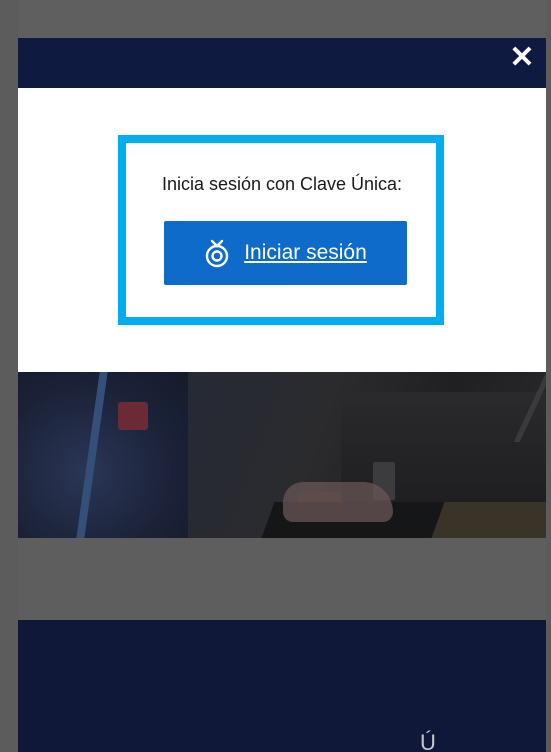 This screenshot has width=551, height=752. I want to click on clave-unica-icon, so click(217, 253).